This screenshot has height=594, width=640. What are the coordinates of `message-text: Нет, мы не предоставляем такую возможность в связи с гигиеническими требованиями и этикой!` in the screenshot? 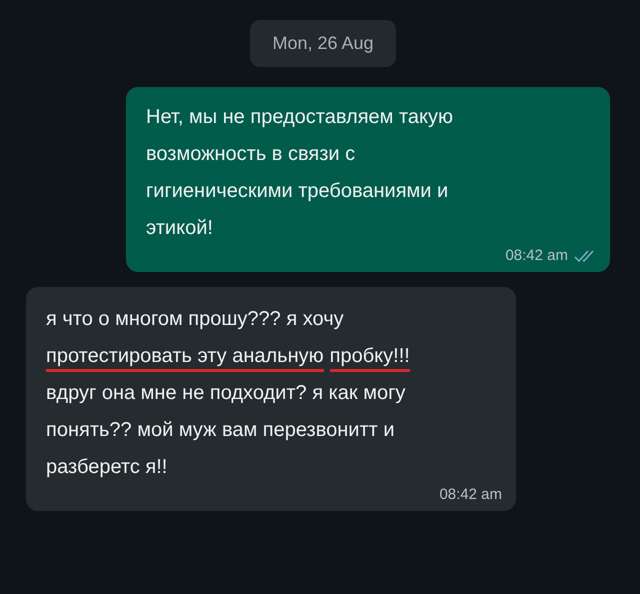 It's located at (300, 173).